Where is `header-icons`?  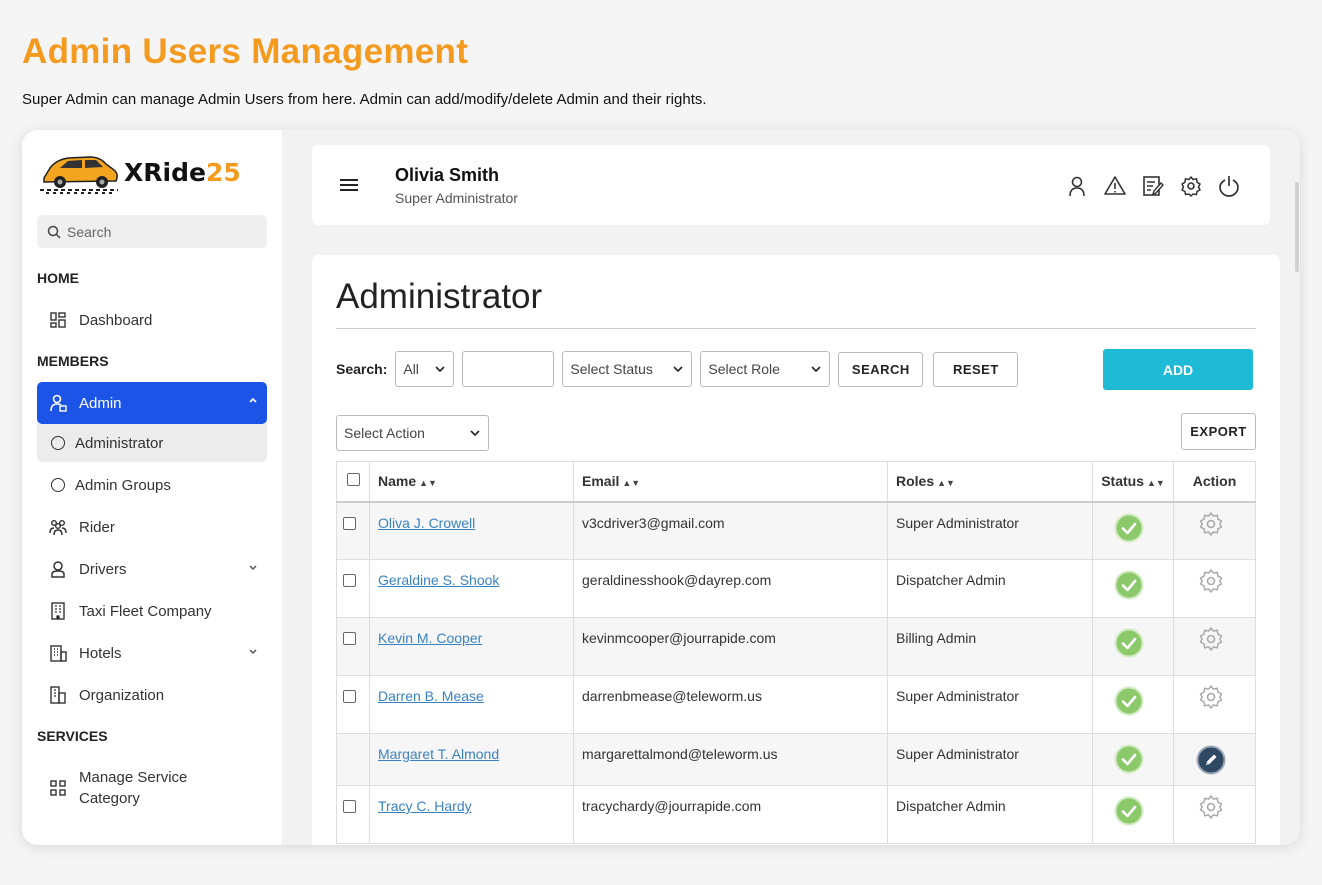 header-icons is located at coordinates (1153, 186).